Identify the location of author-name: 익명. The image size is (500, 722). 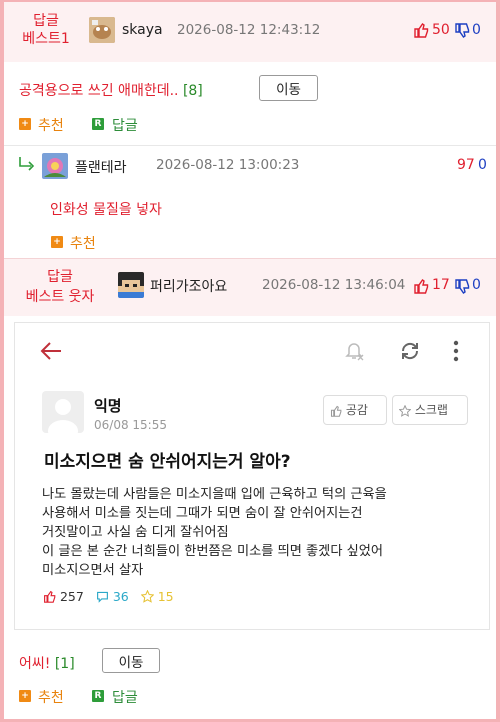
(108, 406).